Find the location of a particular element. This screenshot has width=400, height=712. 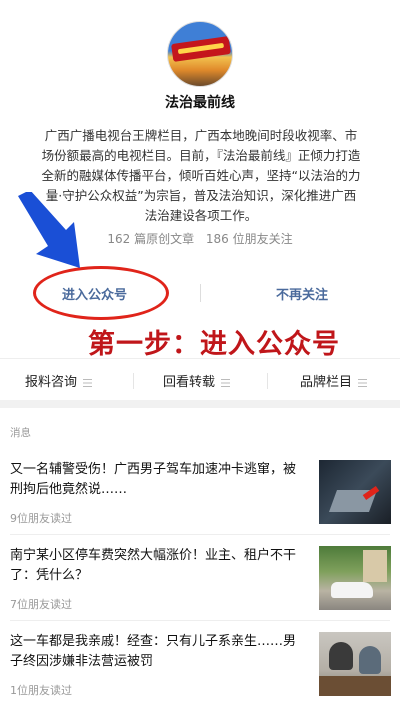

menu-item-label: 品牌栏目 is located at coordinates (326, 382).